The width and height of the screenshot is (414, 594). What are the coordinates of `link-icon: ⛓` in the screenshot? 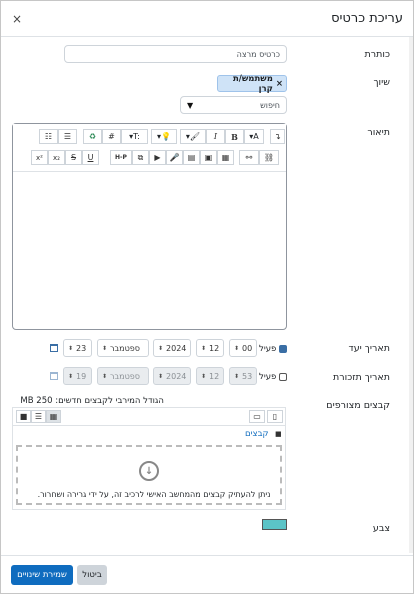 It's located at (269, 157).